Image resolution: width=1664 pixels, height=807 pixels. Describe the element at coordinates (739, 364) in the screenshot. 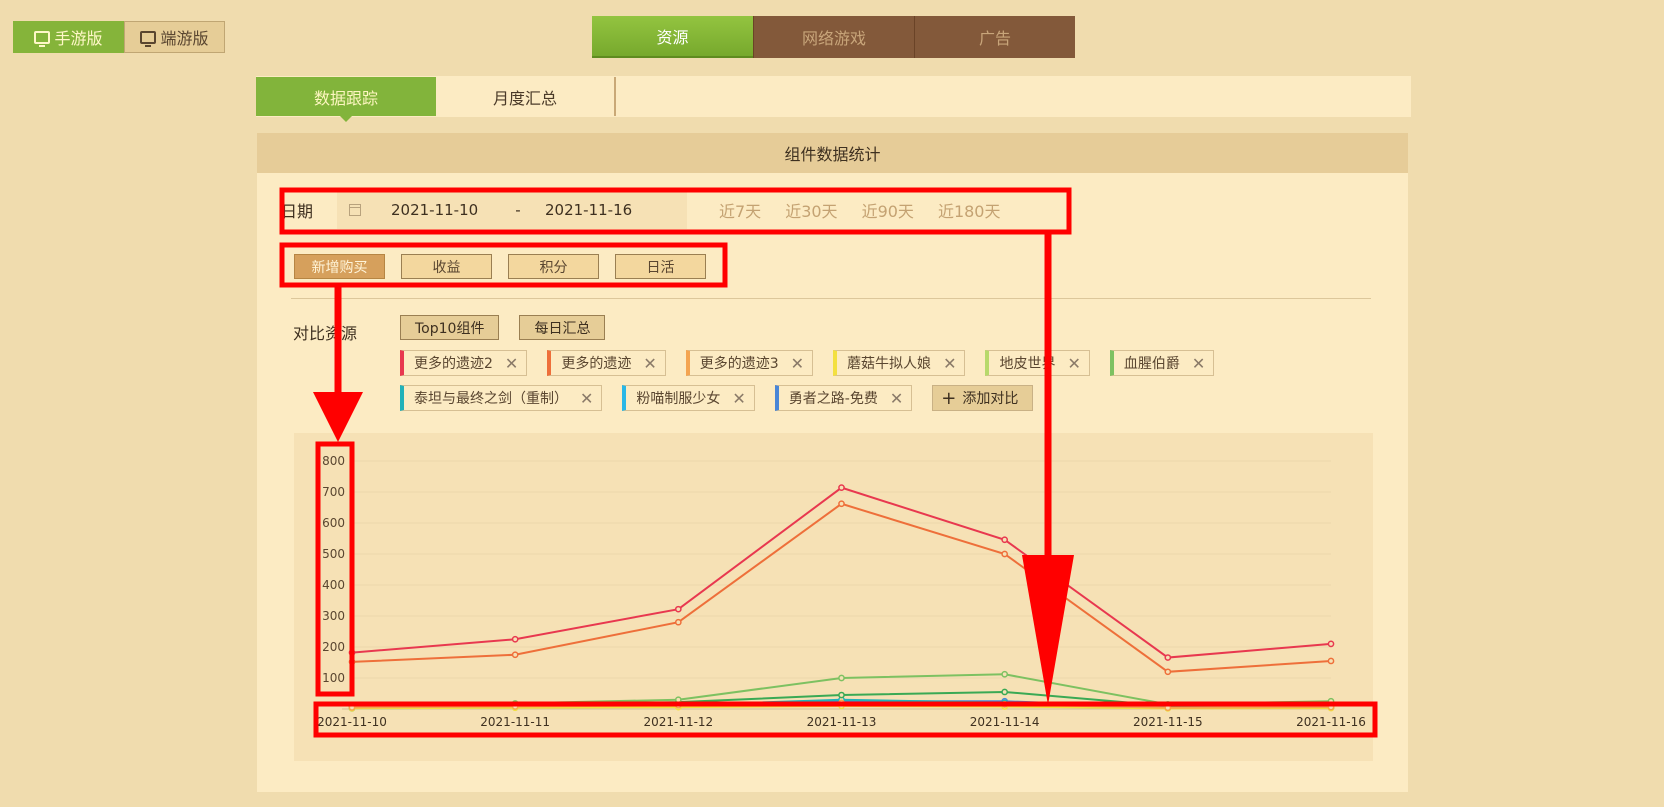

I see `compare-tag-label: 更多的遗迹3` at that location.